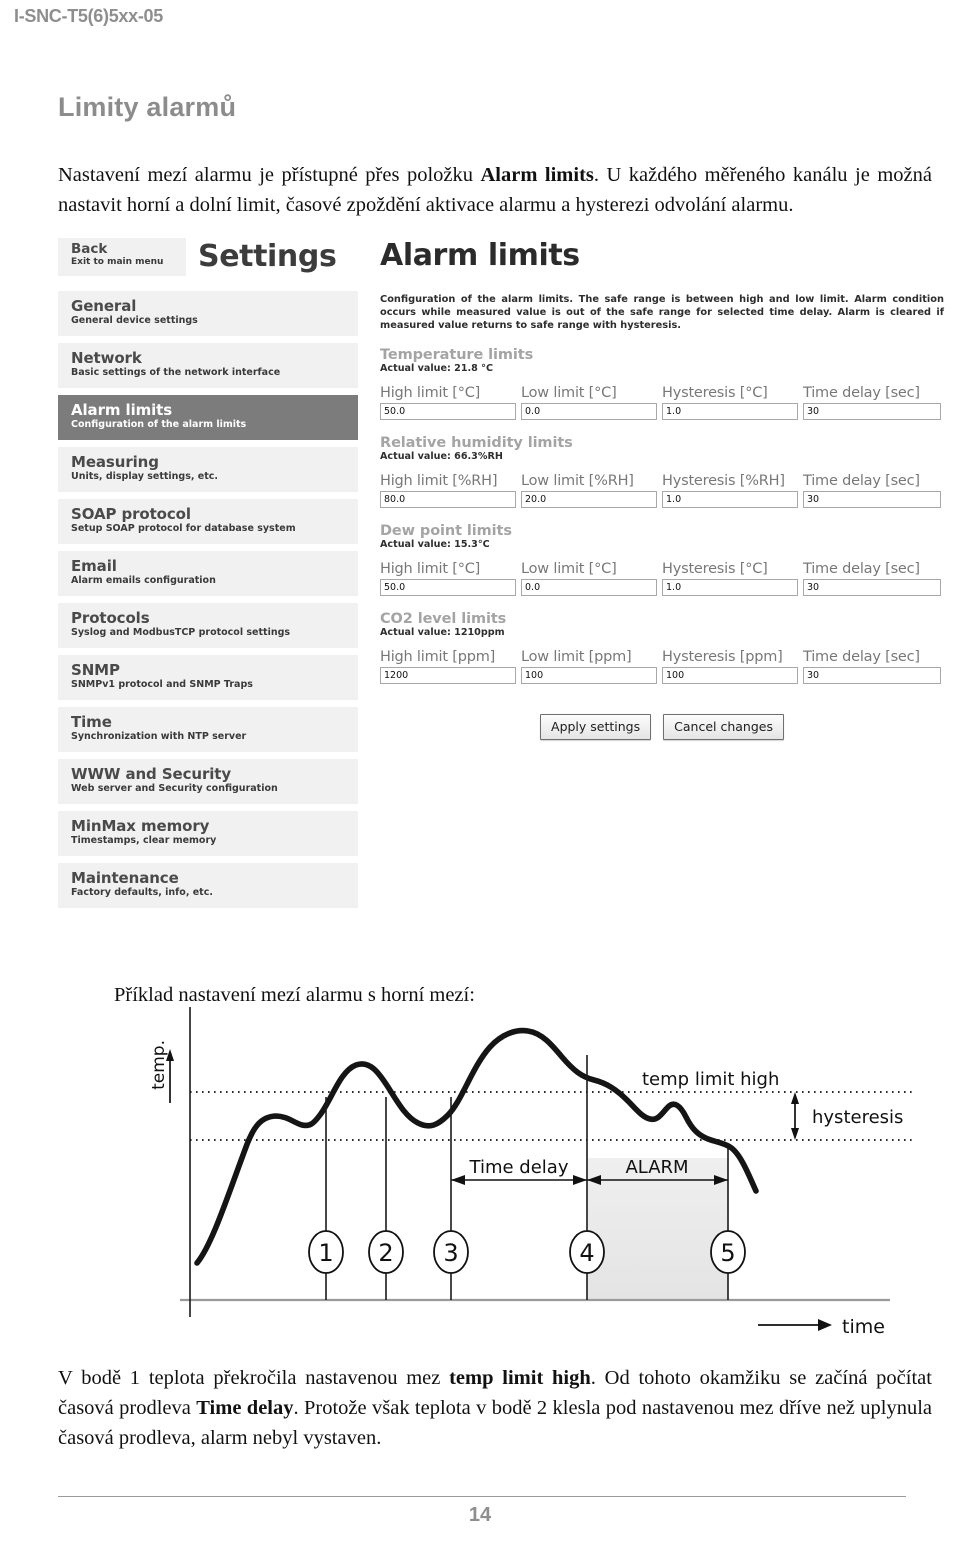  Describe the element at coordinates (208, 313) in the screenshot. I see `sidebar-item-general: General General device settings` at that location.